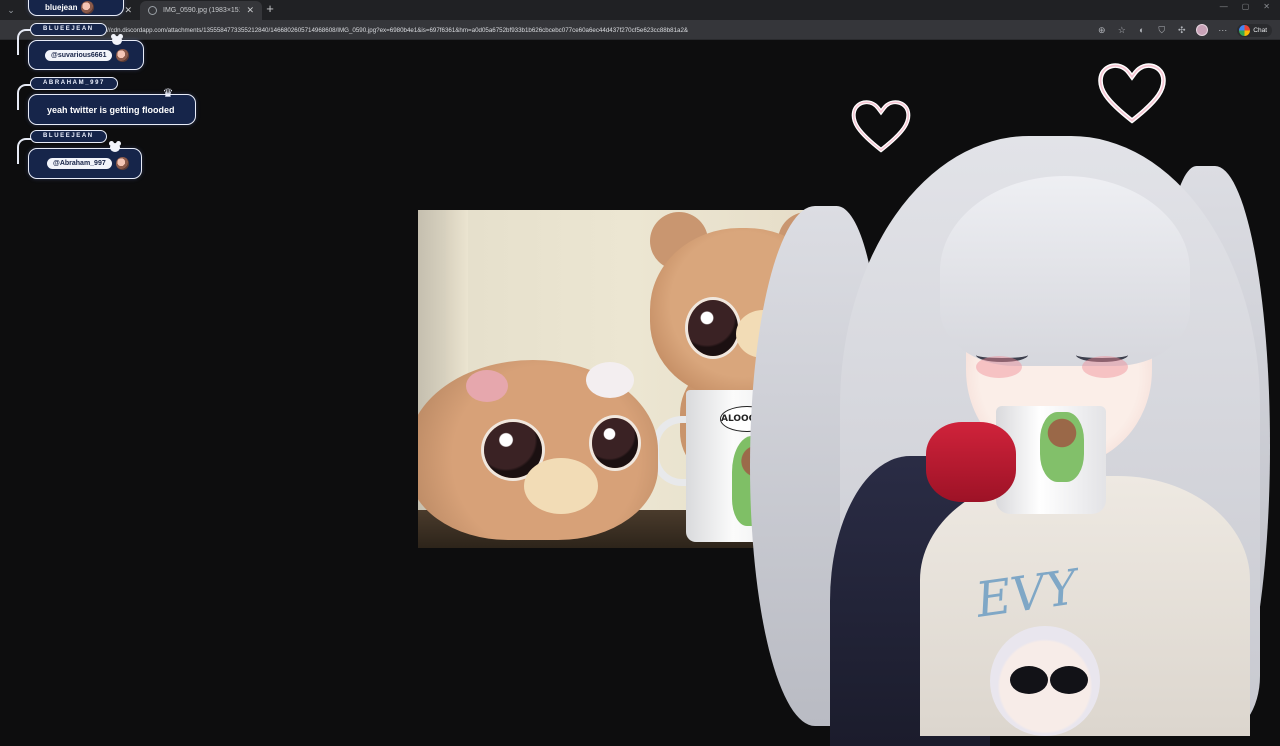  What do you see at coordinates (1065, 271) in the screenshot?
I see `hair-bangs` at bounding box center [1065, 271].